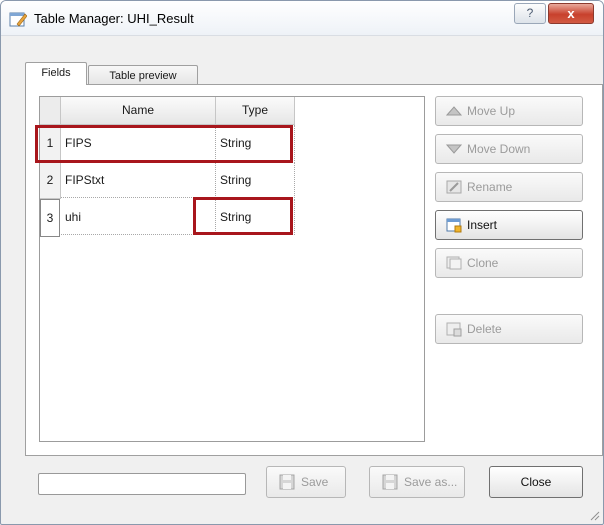  I want to click on rename-button: Rename, so click(509, 187).